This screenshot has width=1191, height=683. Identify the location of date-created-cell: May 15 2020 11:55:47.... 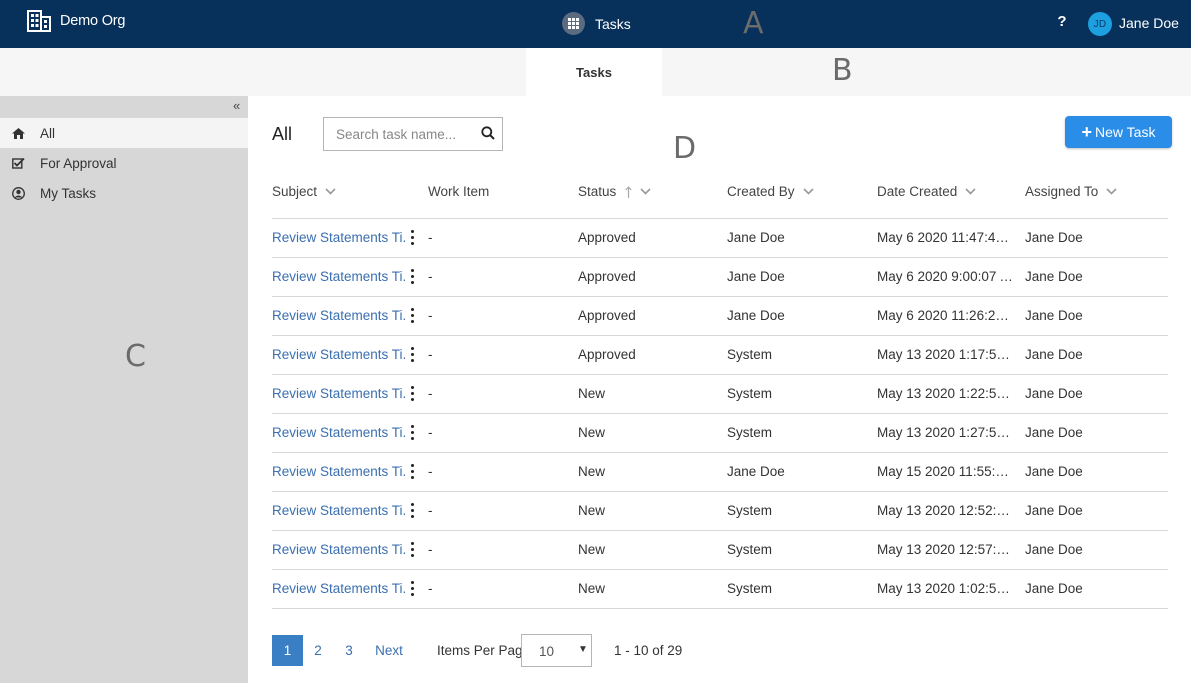
(946, 471).